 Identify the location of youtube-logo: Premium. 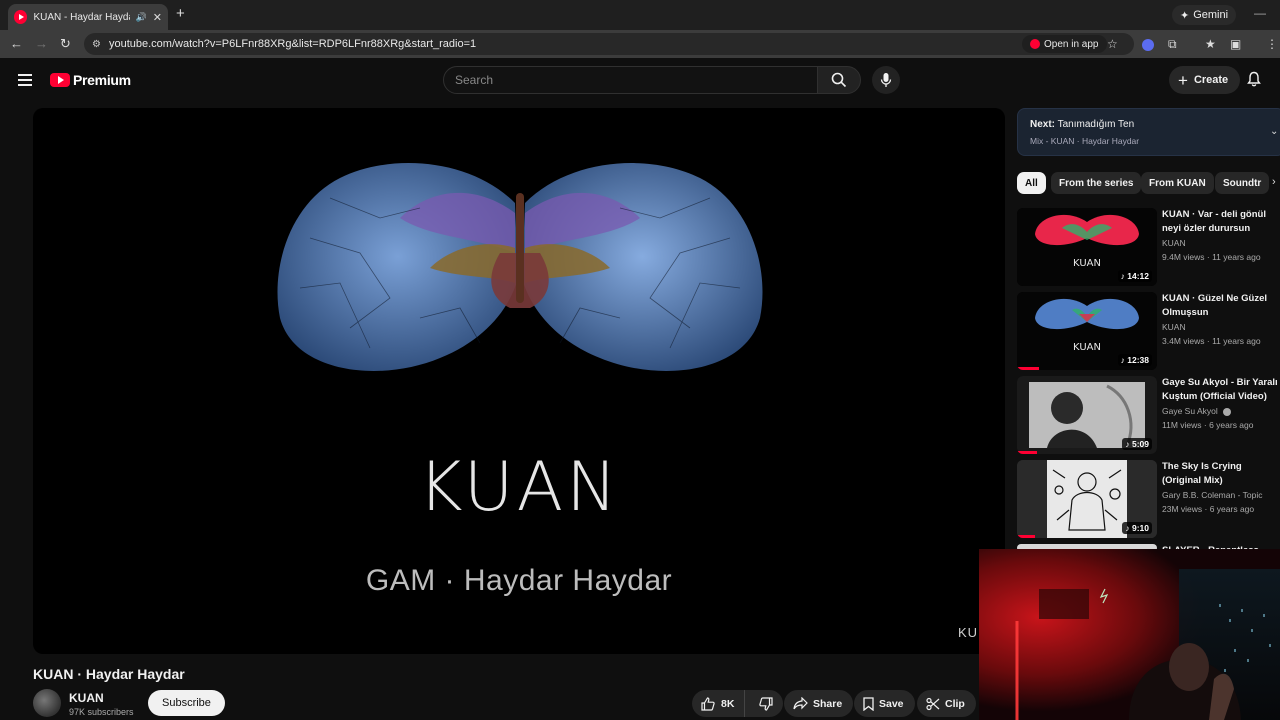
(90, 80).